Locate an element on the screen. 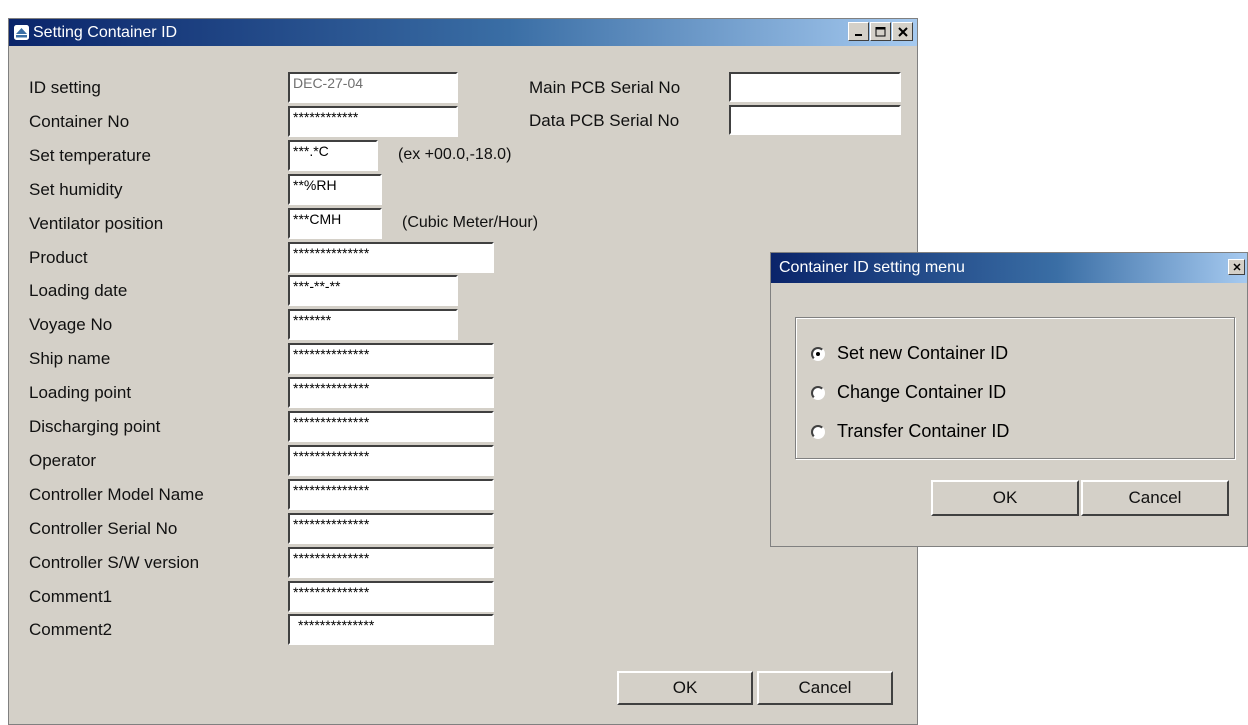 This screenshot has width=1248, height=725. field-input: ************ is located at coordinates (373, 121).